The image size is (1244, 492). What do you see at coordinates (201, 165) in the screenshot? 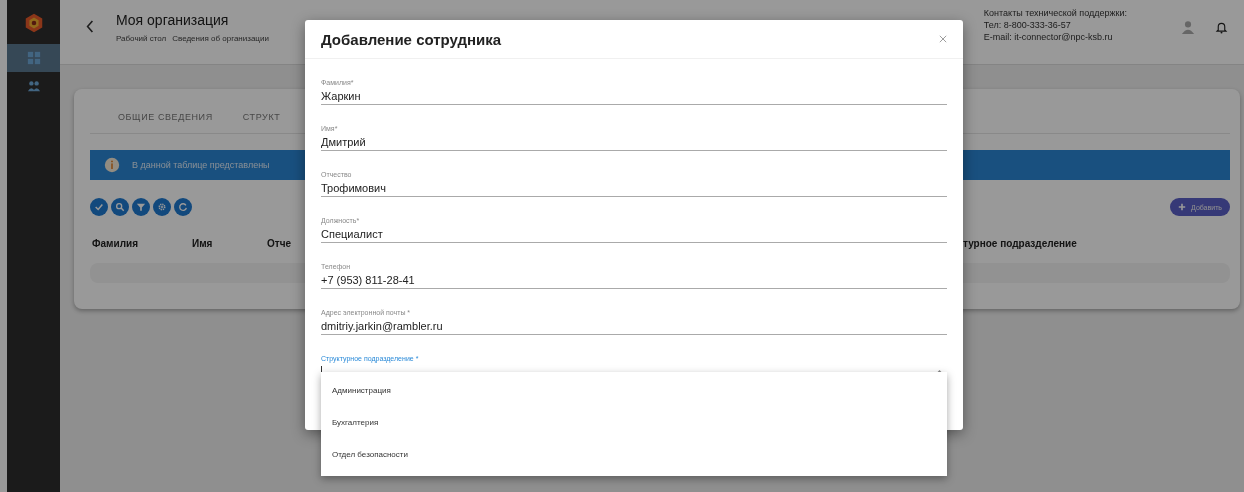
I see `info-text: В данной таблице представлены` at bounding box center [201, 165].